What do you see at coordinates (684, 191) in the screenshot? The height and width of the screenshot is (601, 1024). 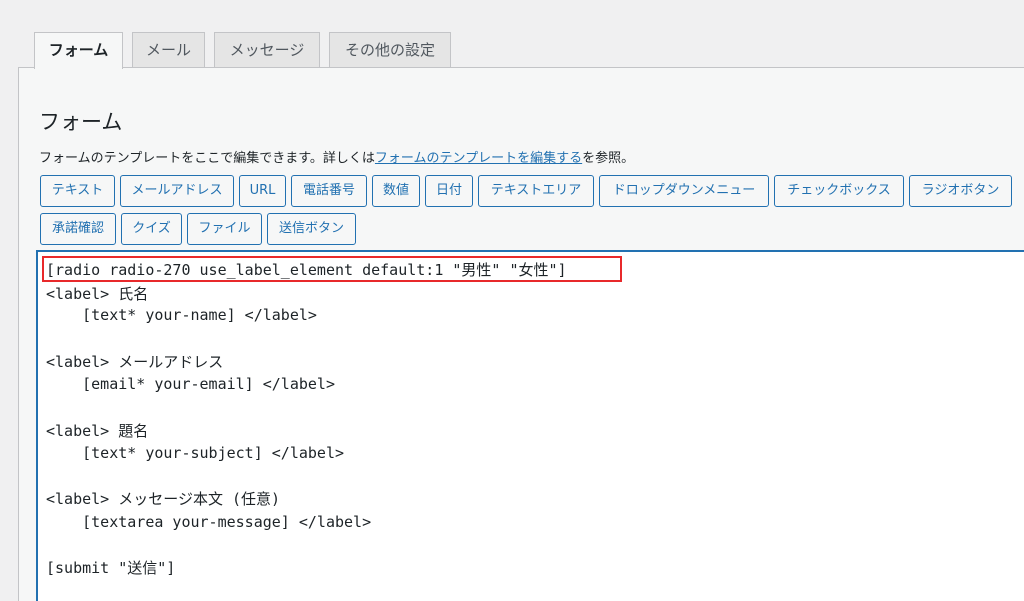 I see `tag-button-dropdown: ドロップダウンメニュー` at bounding box center [684, 191].